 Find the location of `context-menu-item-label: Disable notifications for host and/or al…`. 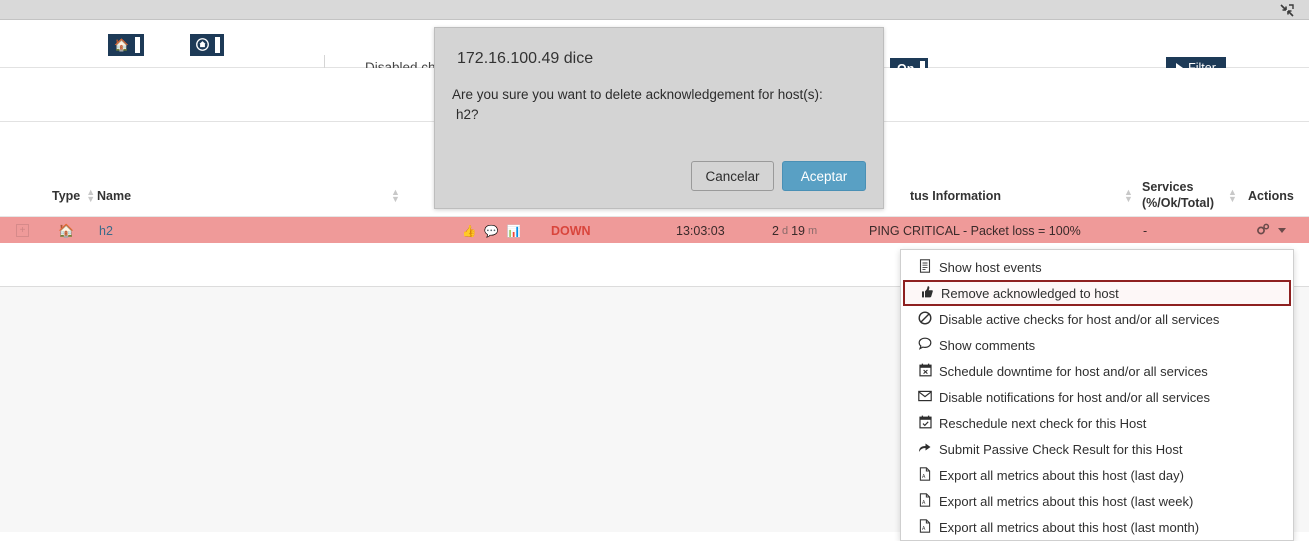

context-menu-item-label: Disable notifications for host and/or al… is located at coordinates (1074, 397).